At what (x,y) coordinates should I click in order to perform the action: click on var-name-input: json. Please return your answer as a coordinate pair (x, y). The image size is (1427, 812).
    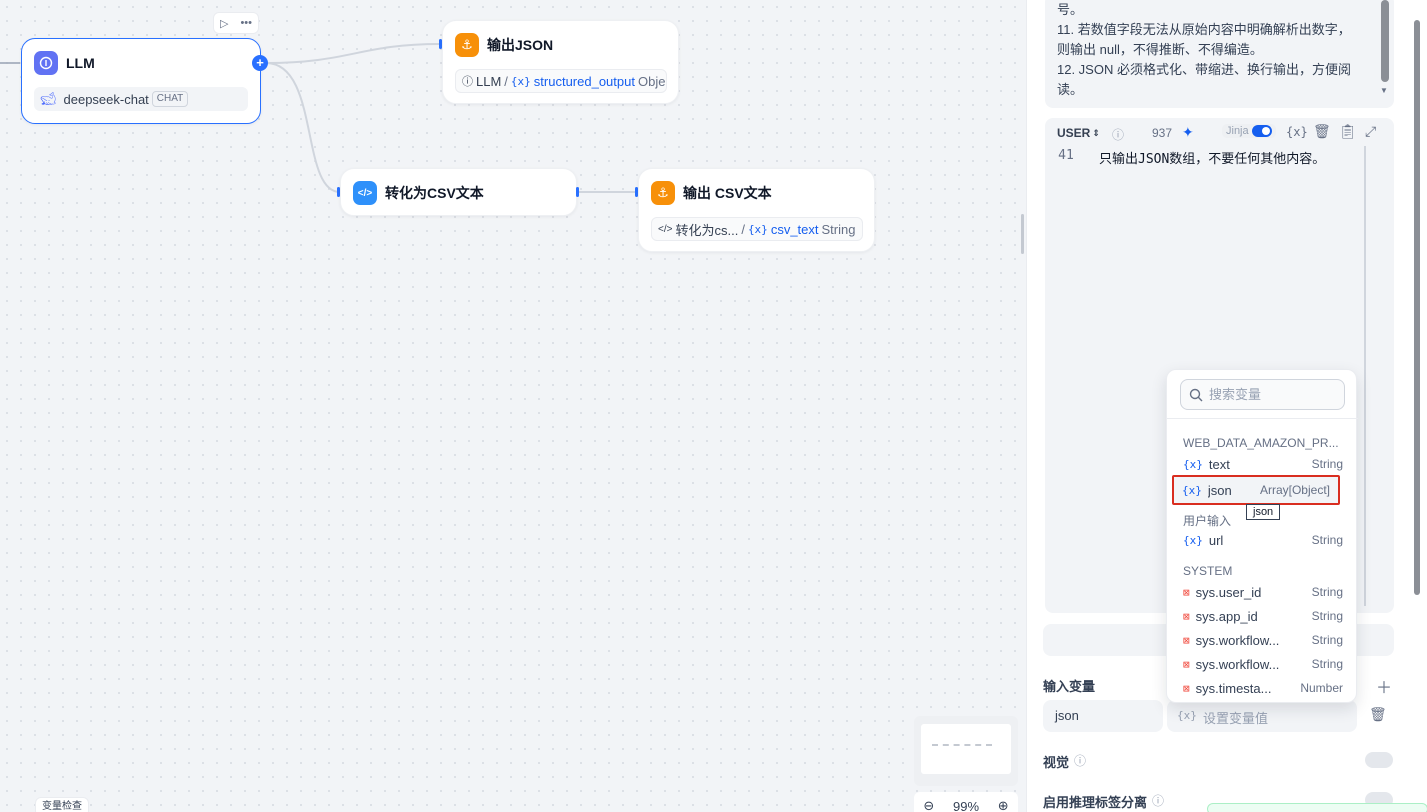
    Looking at the image, I should click on (1103, 716).